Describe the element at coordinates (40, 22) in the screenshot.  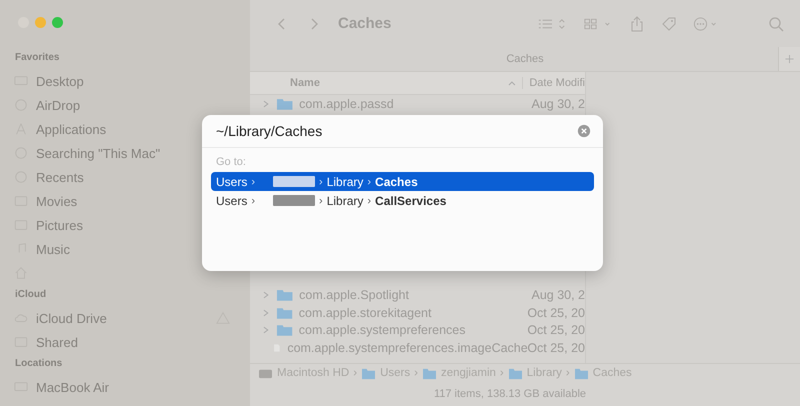
I see `minimize-button` at that location.